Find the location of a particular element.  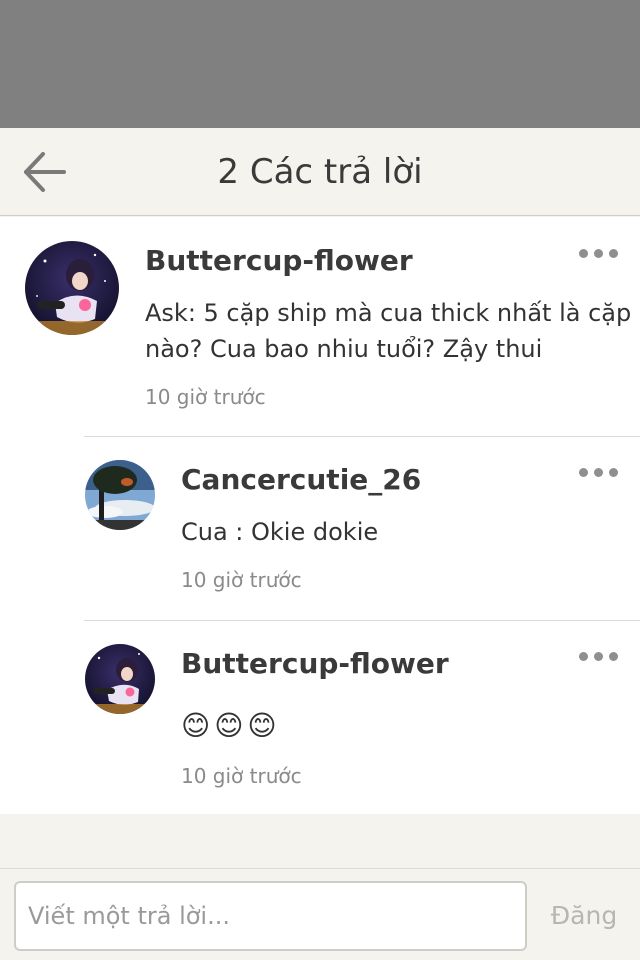

page-title: 2 Các trả lời is located at coordinates (320, 172).